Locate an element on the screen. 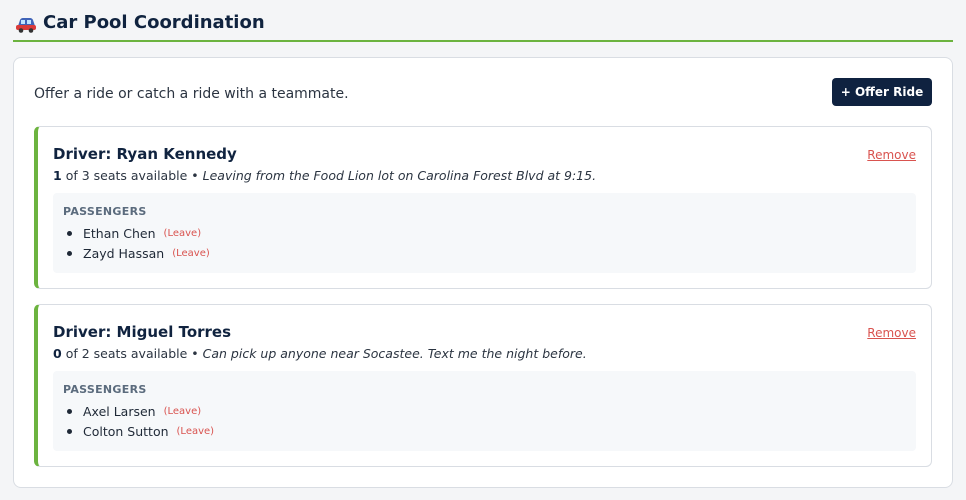 The image size is (966, 500). driver-name: Driver: Ryan Kennedy is located at coordinates (145, 154).